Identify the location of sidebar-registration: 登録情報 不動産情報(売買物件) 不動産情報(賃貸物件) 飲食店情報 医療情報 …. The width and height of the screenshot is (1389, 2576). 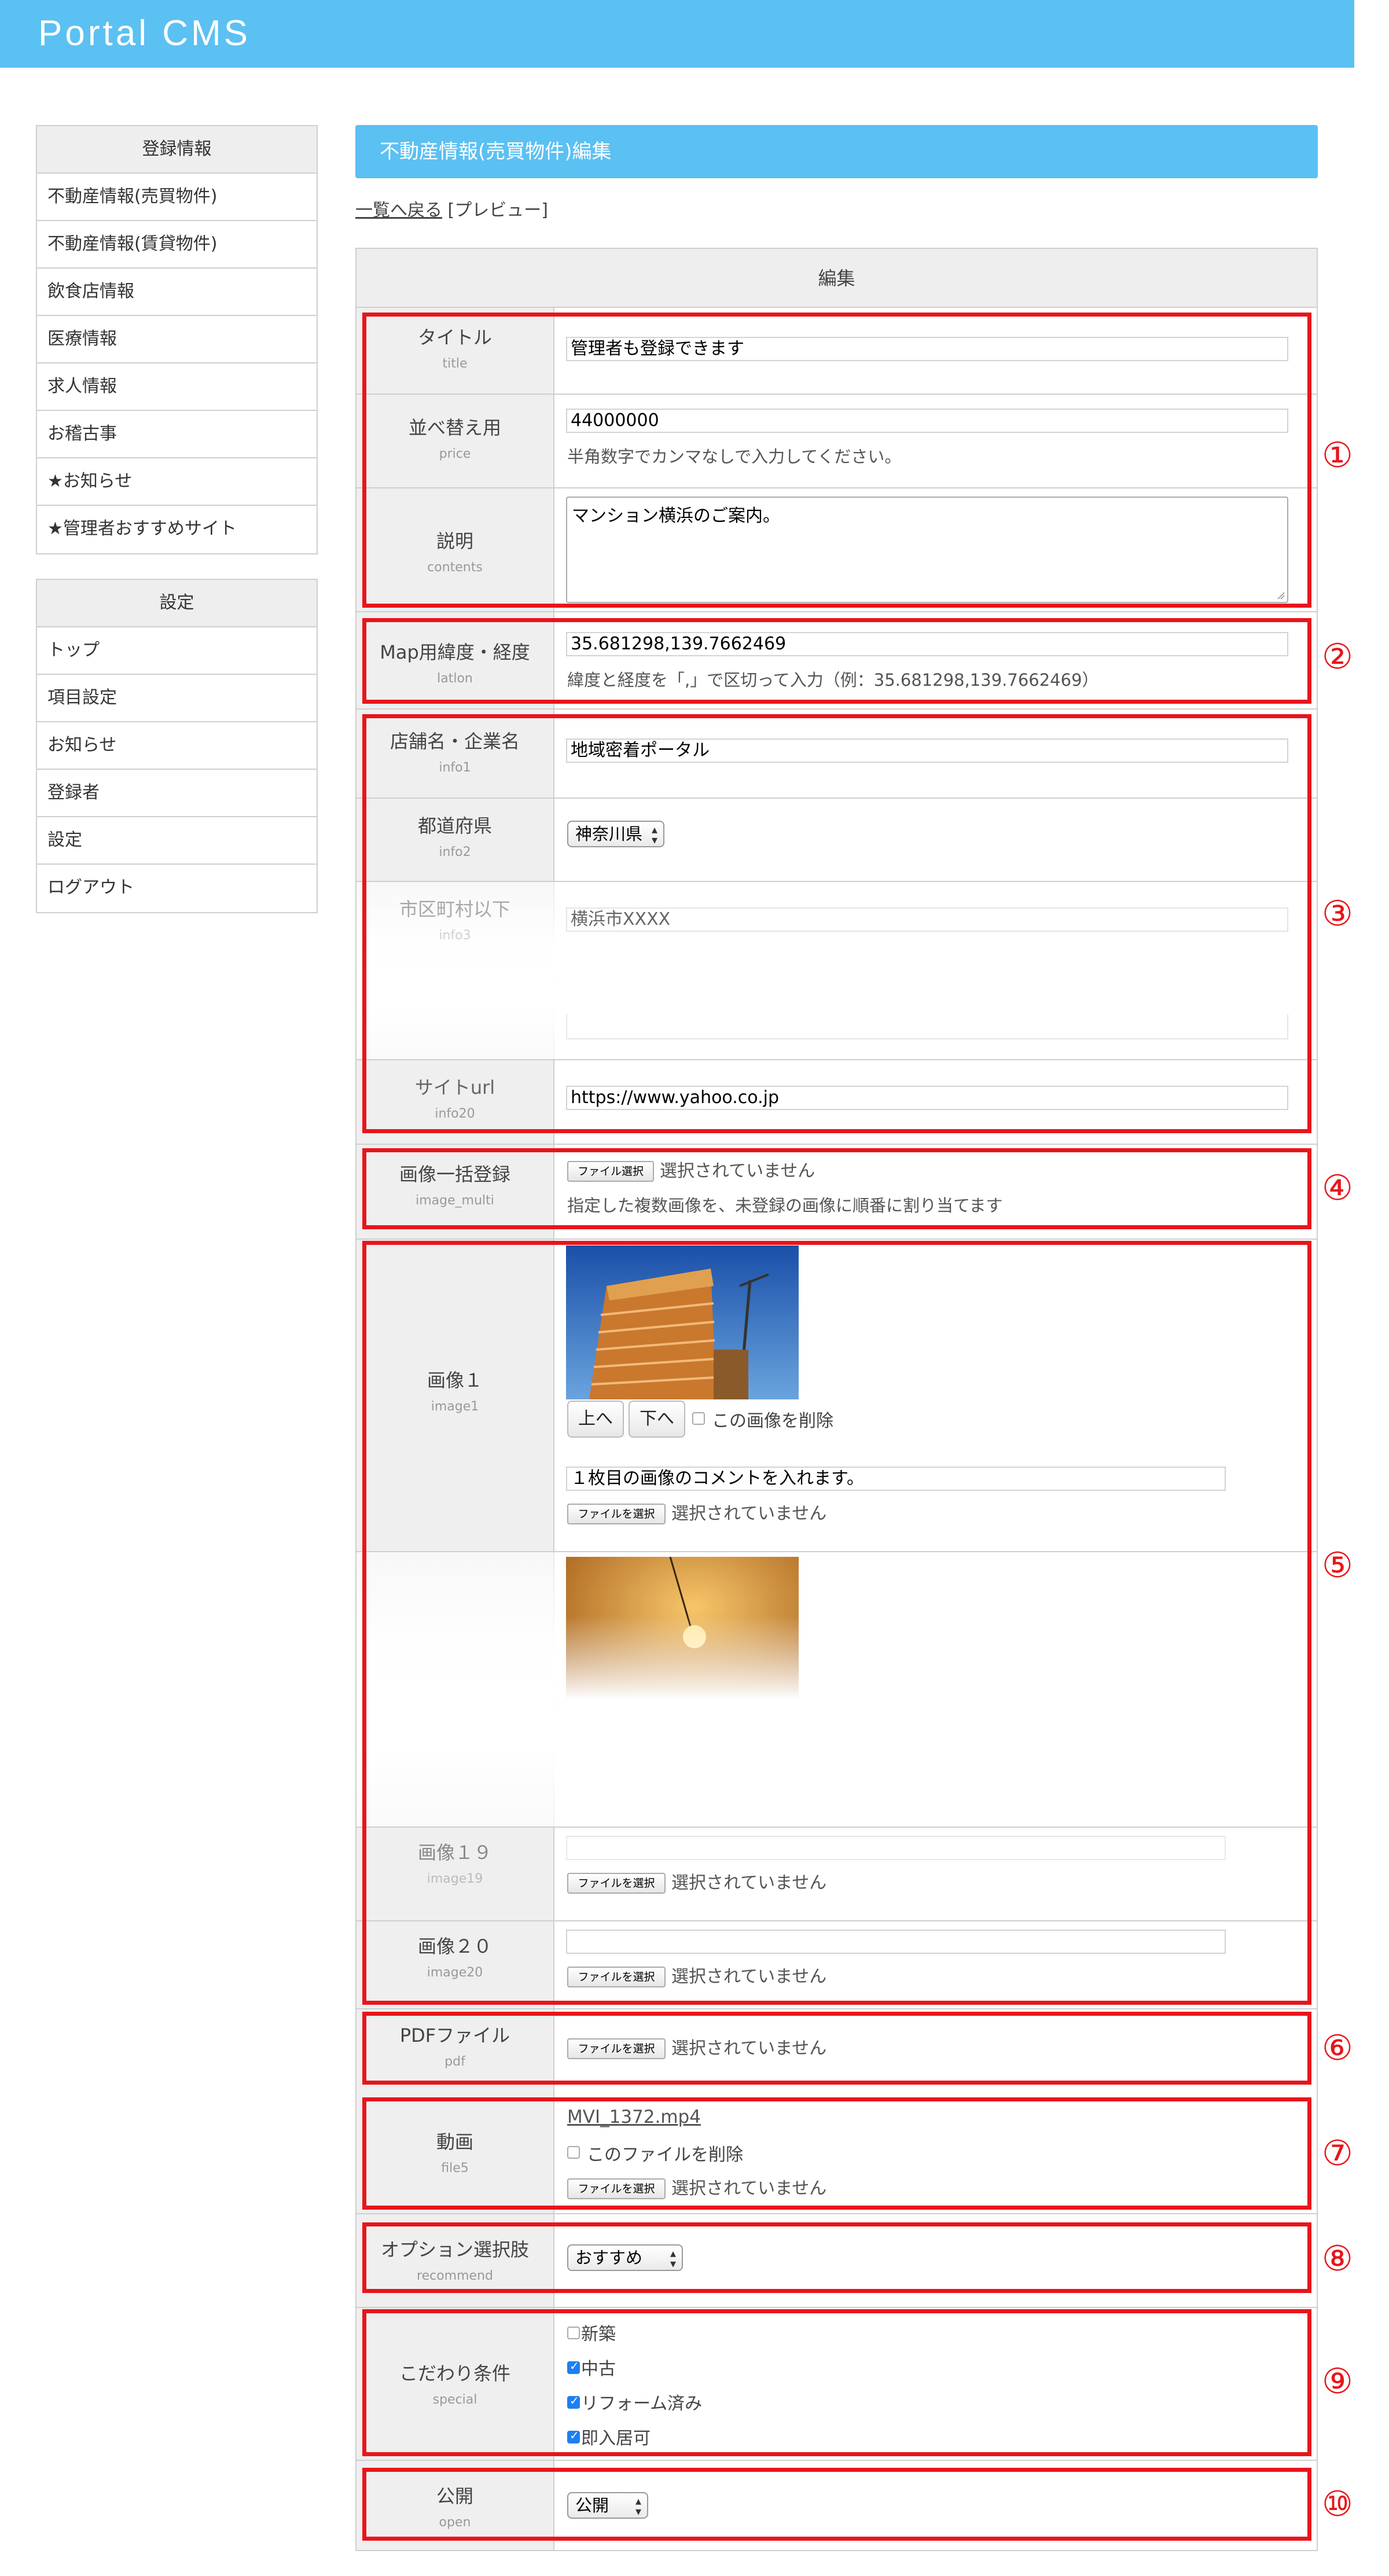
(177, 340).